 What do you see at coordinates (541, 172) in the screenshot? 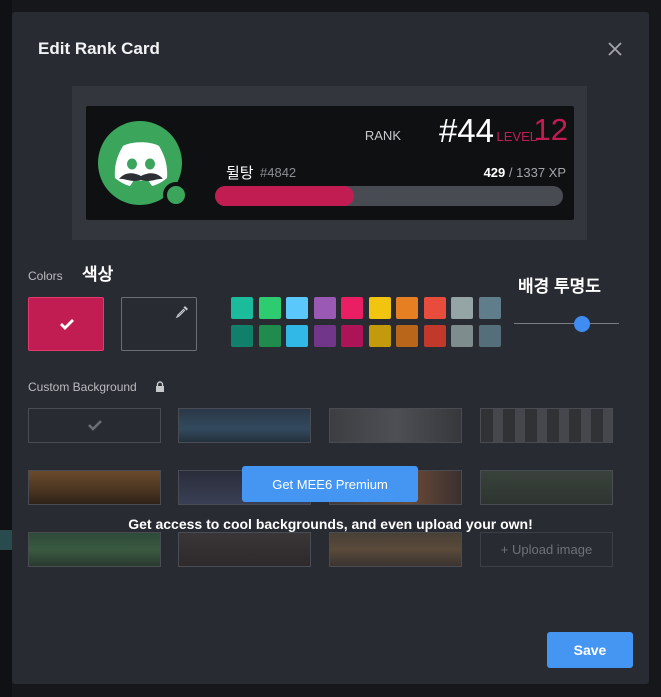
I see `xp-total: 1337 XP` at bounding box center [541, 172].